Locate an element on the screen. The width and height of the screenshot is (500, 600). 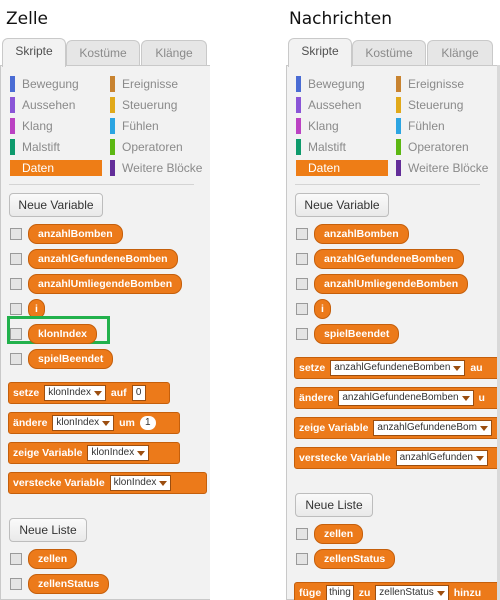
block-label: hinzu is located at coordinates (467, 593).